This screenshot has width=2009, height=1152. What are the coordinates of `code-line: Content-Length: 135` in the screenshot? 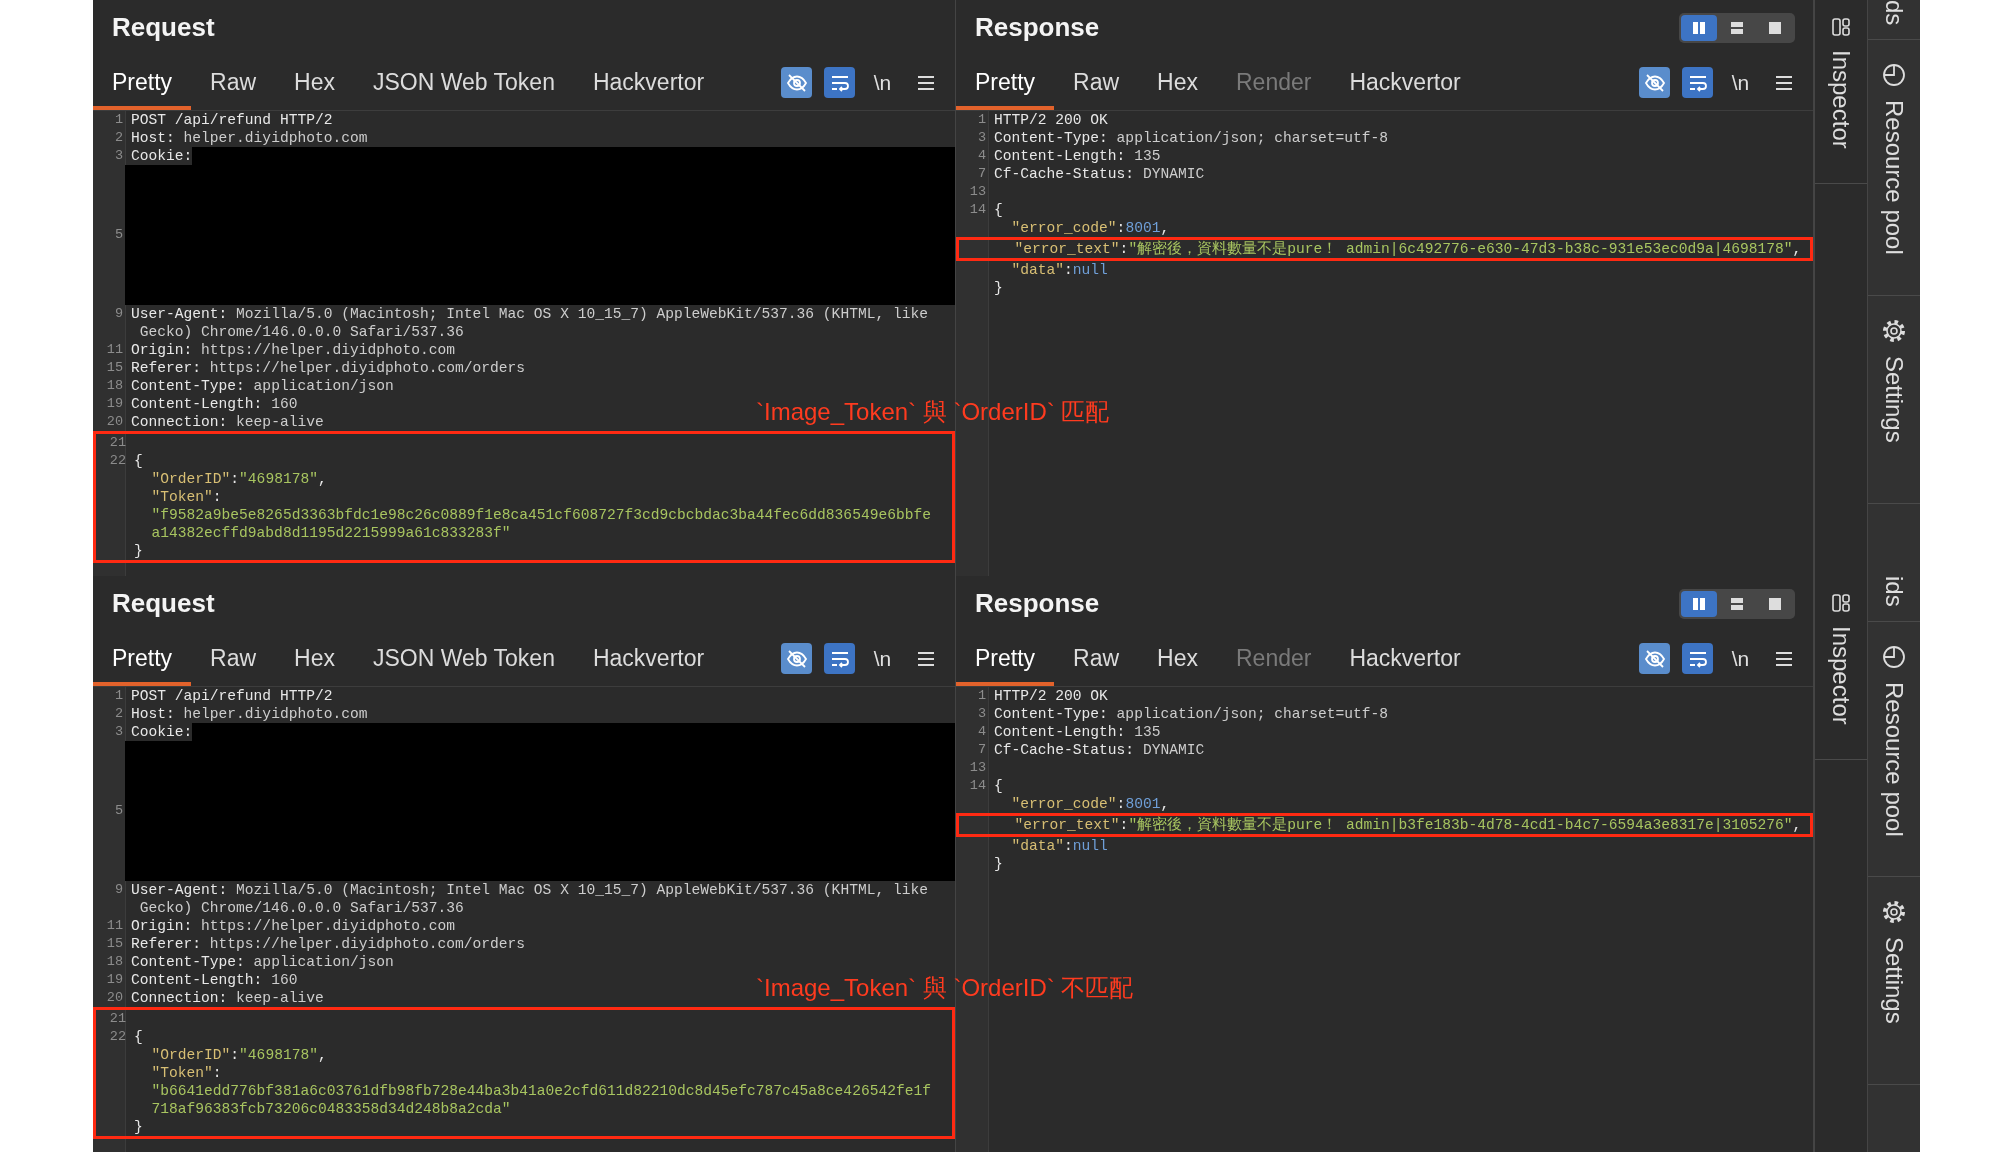 It's located at (1077, 732).